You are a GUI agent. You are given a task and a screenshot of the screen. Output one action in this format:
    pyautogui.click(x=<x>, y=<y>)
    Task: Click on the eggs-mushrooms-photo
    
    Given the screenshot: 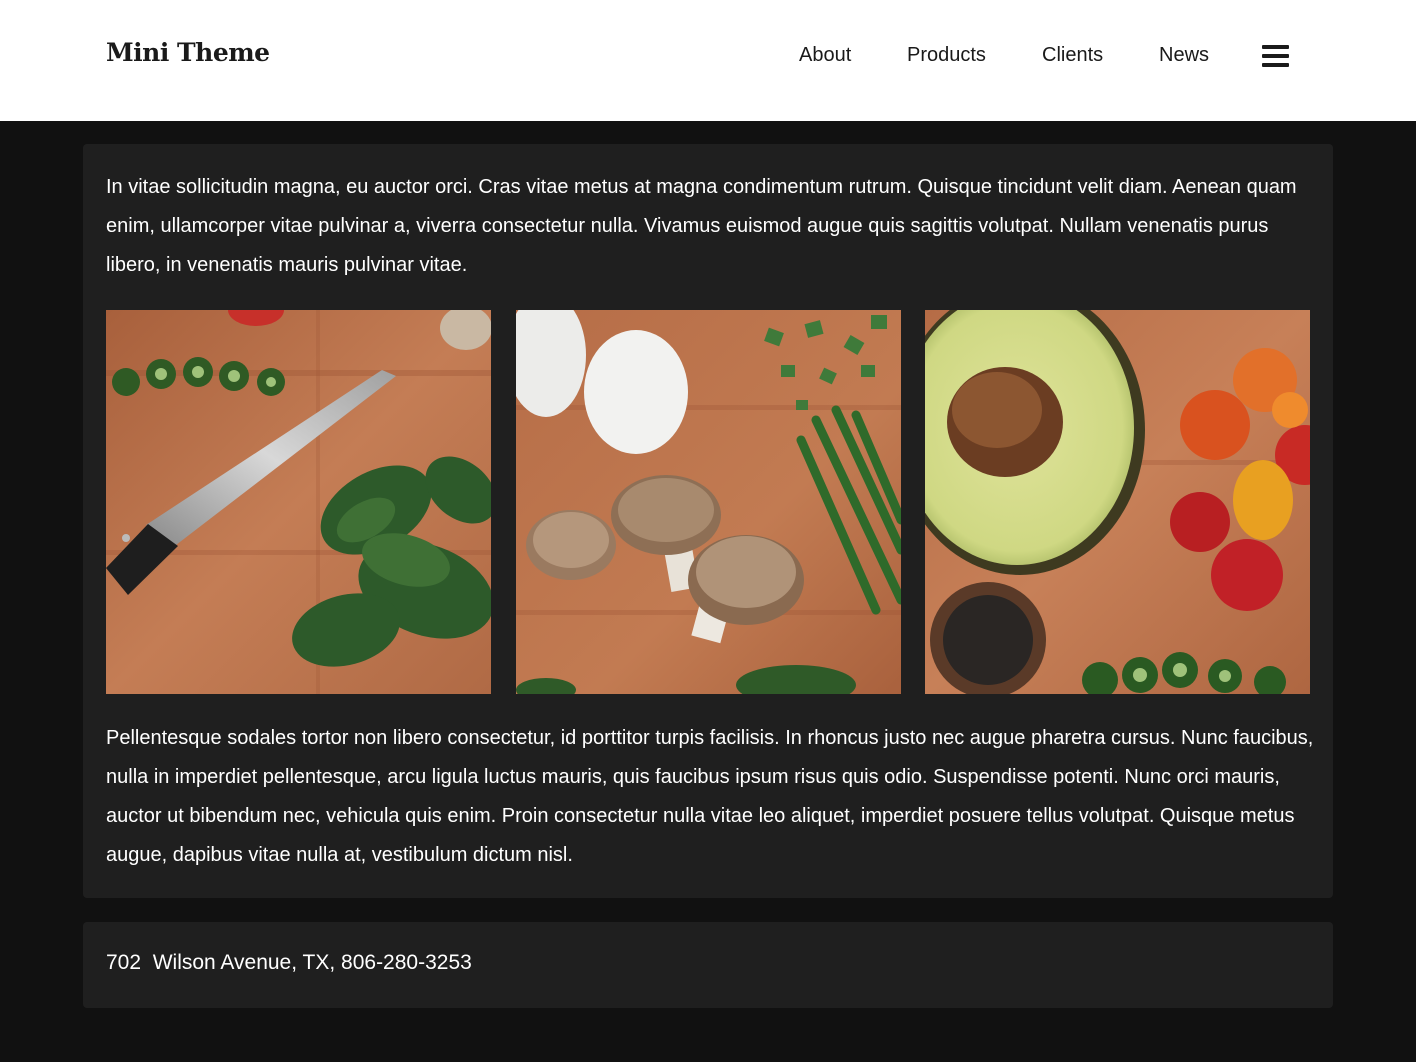 What is the action you would take?
    pyautogui.click(x=708, y=502)
    